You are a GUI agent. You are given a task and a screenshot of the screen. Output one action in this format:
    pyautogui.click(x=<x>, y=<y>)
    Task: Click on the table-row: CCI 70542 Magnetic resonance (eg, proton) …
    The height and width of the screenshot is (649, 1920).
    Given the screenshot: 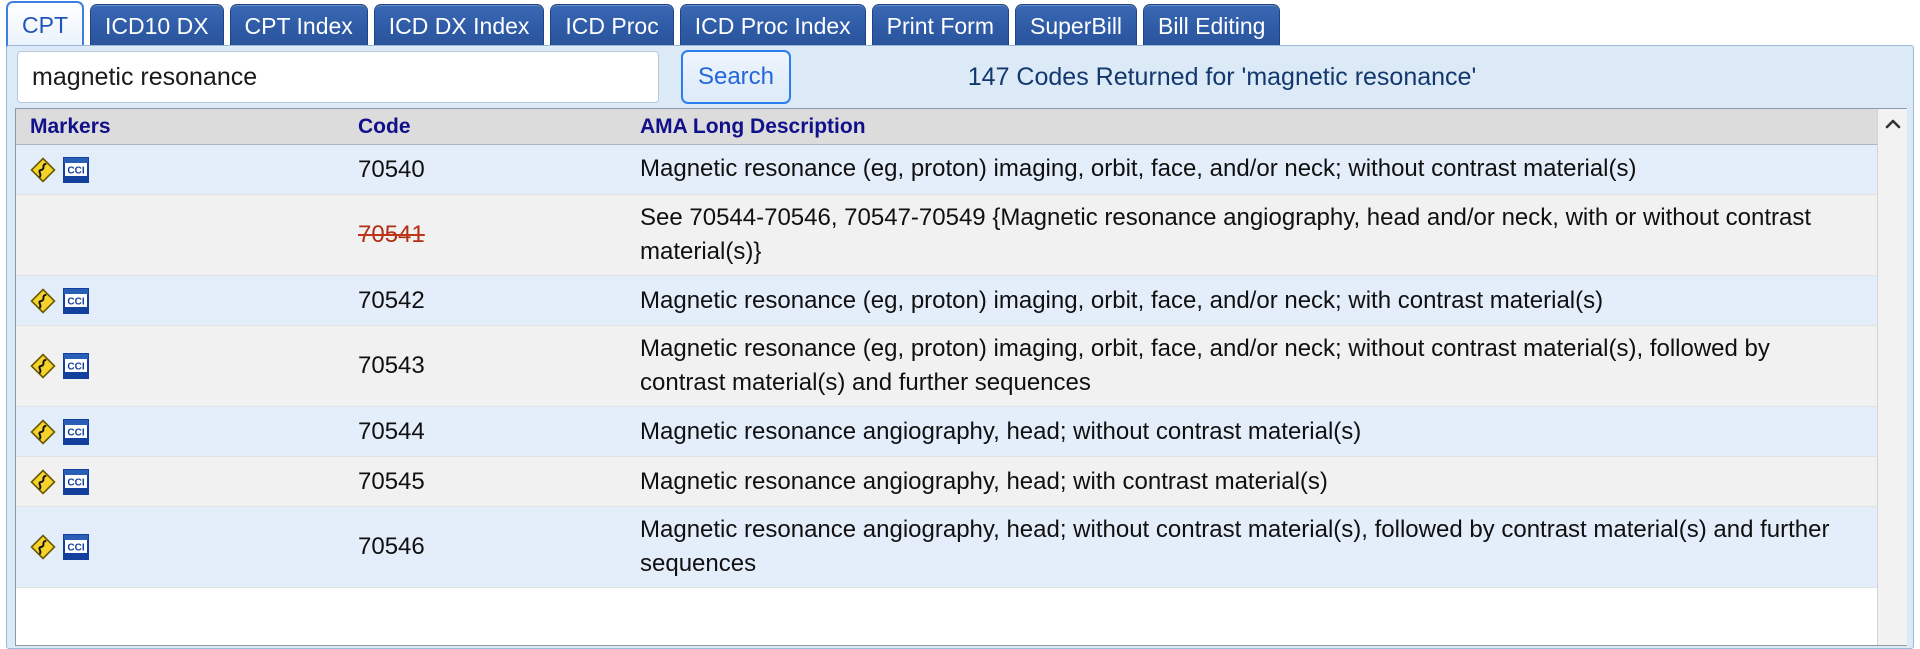 What is the action you would take?
    pyautogui.click(x=946, y=301)
    